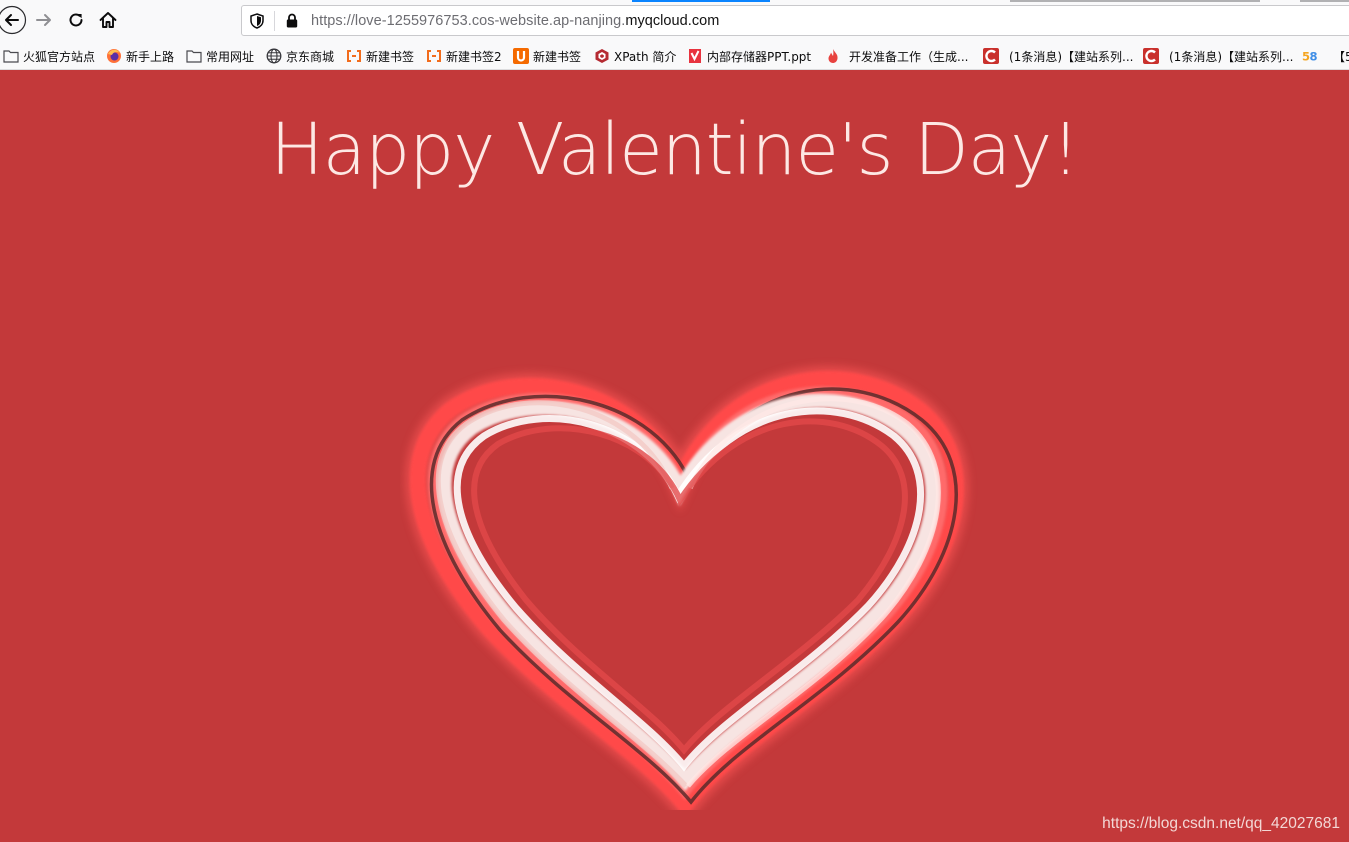  I want to click on bookmark-overflow: 【5, so click(1341, 56).